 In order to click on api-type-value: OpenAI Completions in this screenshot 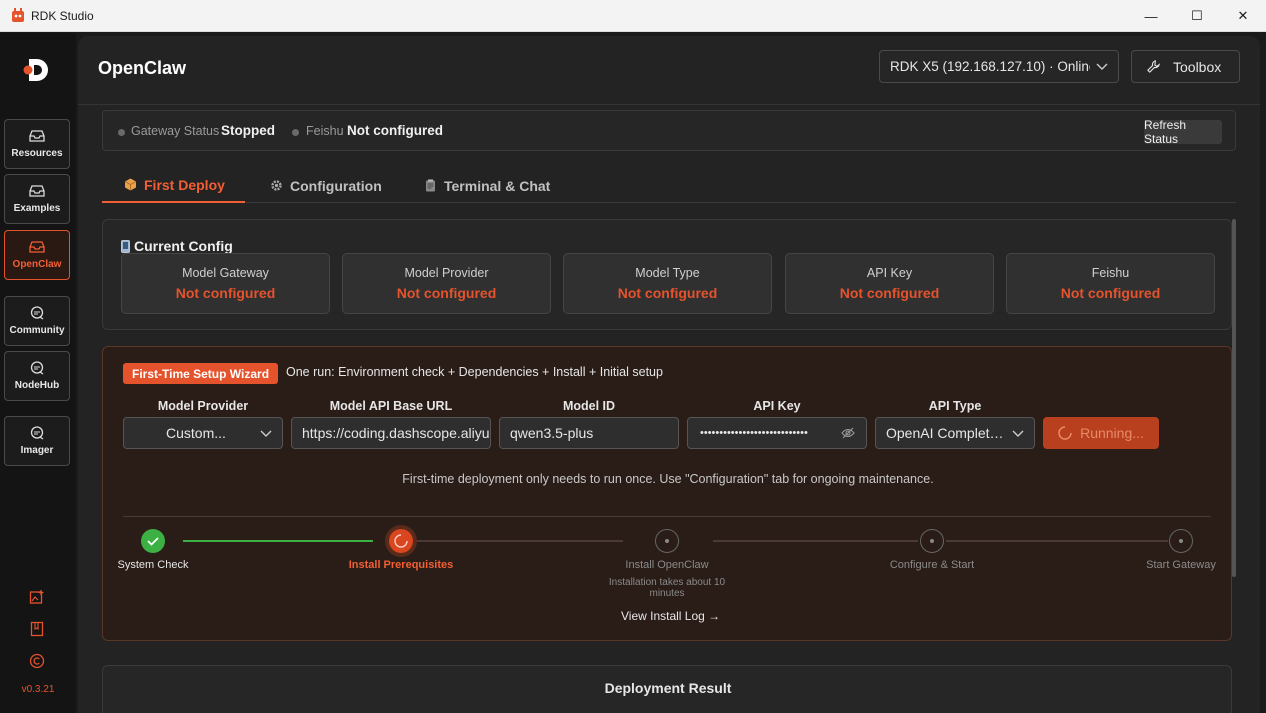, I will do `click(946, 433)`.